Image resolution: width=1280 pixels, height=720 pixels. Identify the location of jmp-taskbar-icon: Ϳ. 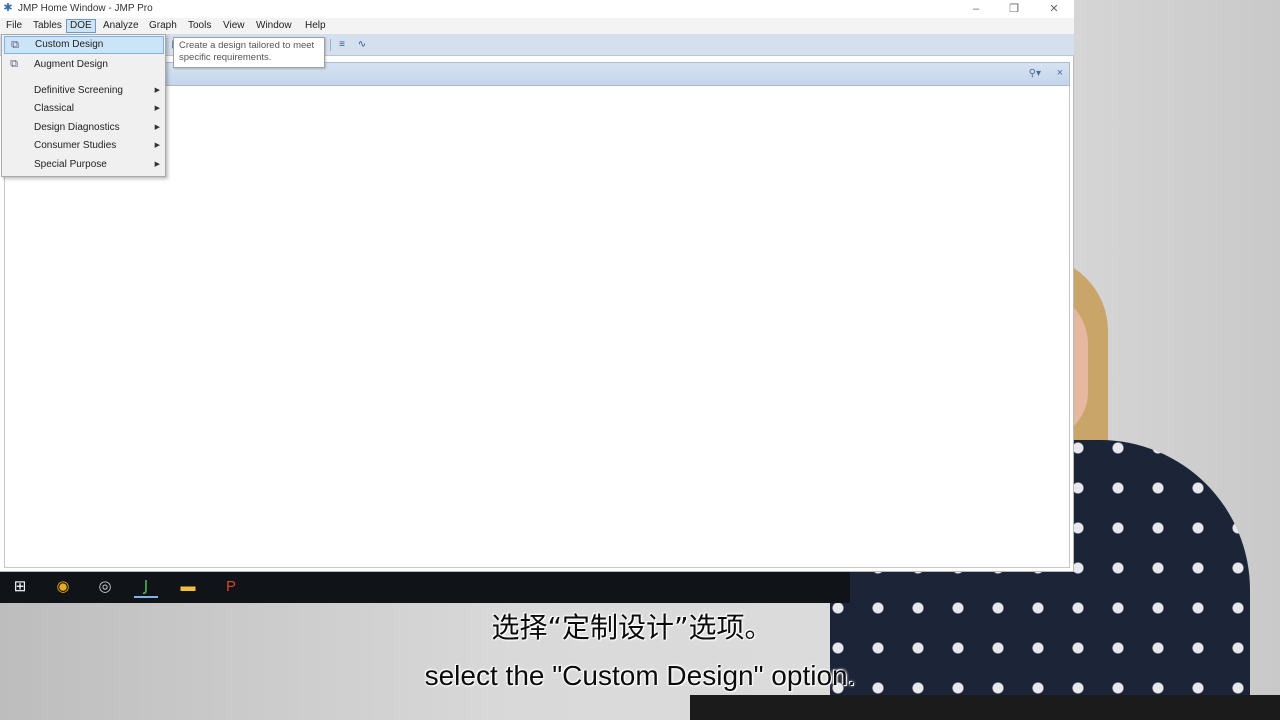
(146, 587).